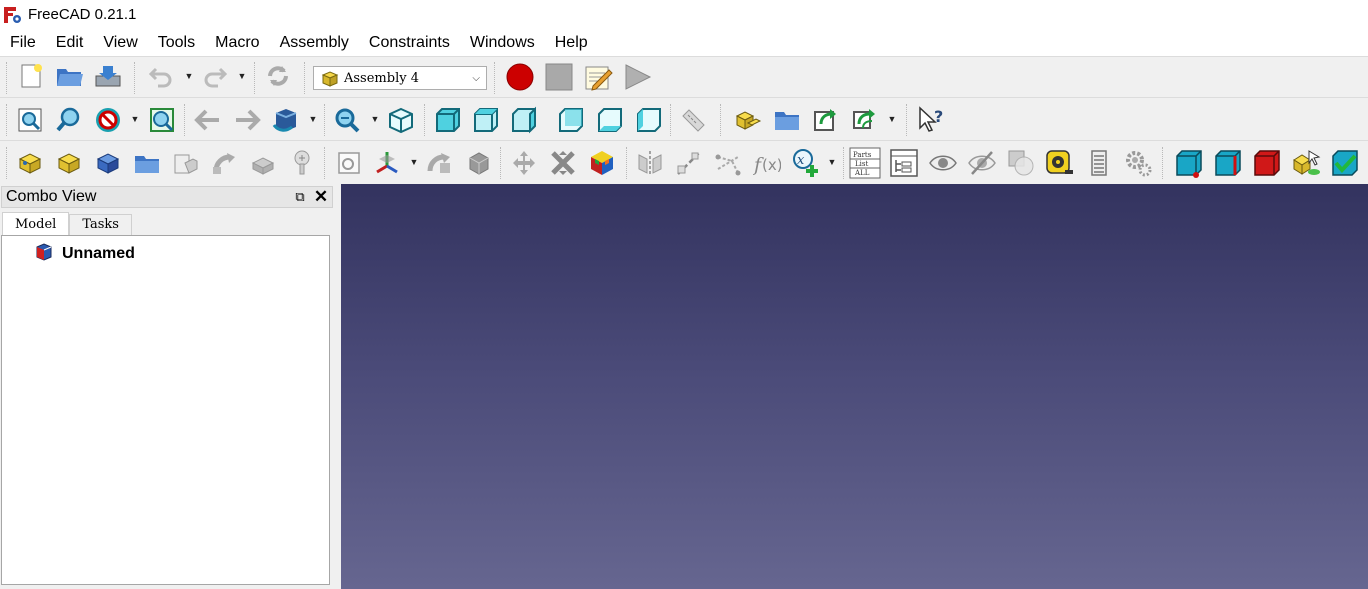  What do you see at coordinates (826, 120) in the screenshot?
I see `link-icon` at bounding box center [826, 120].